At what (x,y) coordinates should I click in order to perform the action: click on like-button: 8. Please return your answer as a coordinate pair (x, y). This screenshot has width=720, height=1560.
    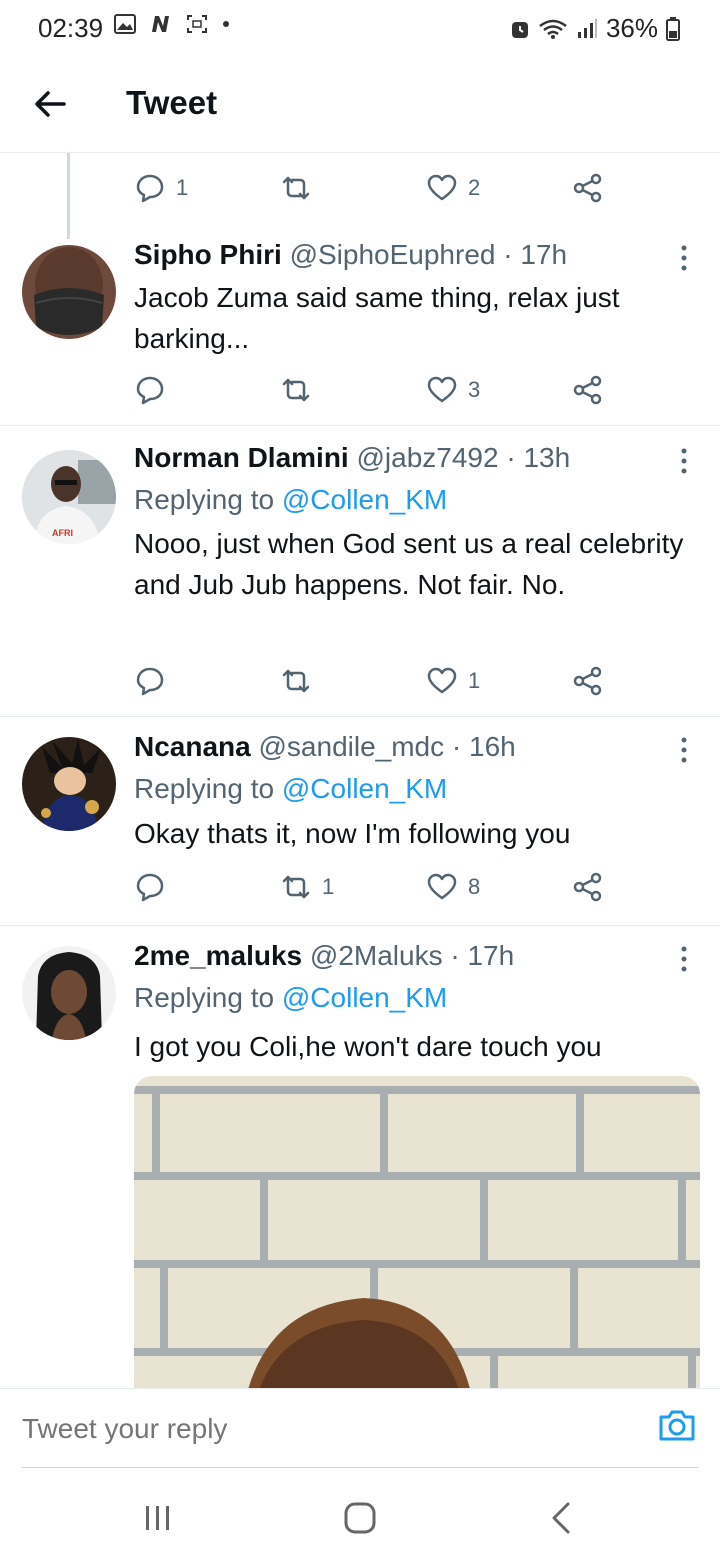
    Looking at the image, I should click on (453, 887).